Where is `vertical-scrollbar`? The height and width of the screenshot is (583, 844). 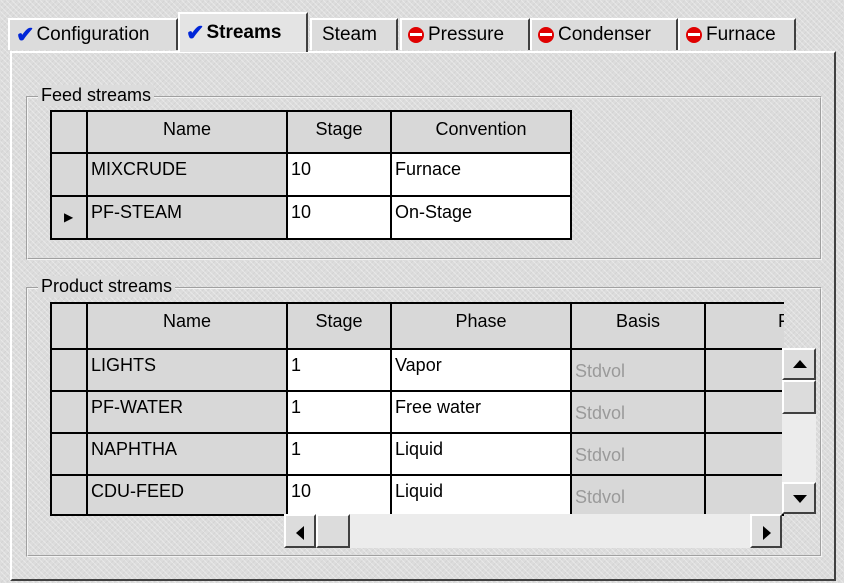
vertical-scrollbar is located at coordinates (799, 431).